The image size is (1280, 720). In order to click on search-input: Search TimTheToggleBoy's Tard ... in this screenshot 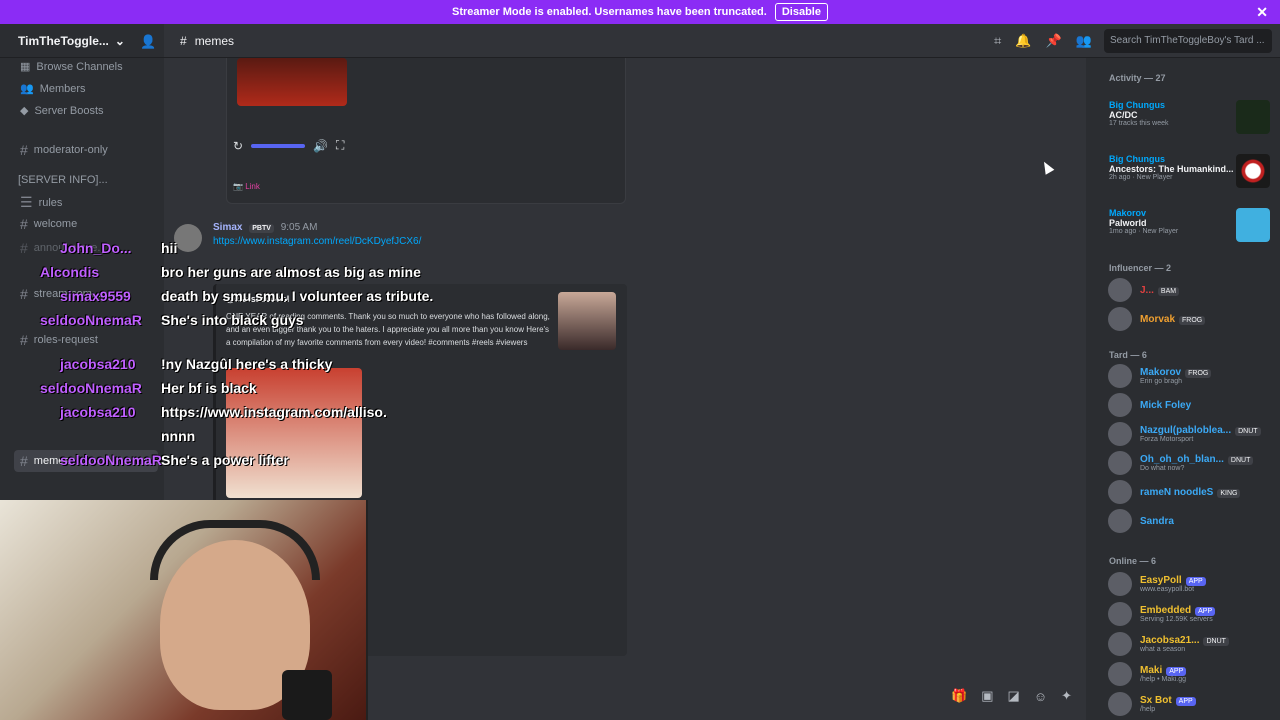, I will do `click(1188, 41)`.